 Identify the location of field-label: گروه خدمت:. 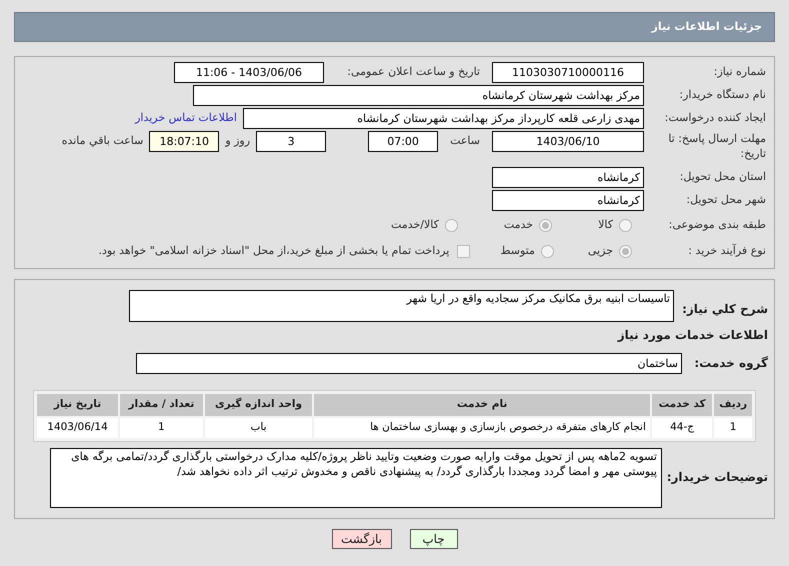
(731, 363).